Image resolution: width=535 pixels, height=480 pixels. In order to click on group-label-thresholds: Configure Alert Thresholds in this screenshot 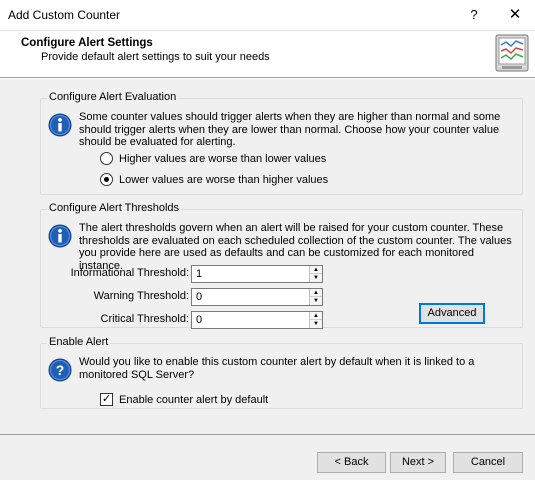, I will do `click(114, 208)`.